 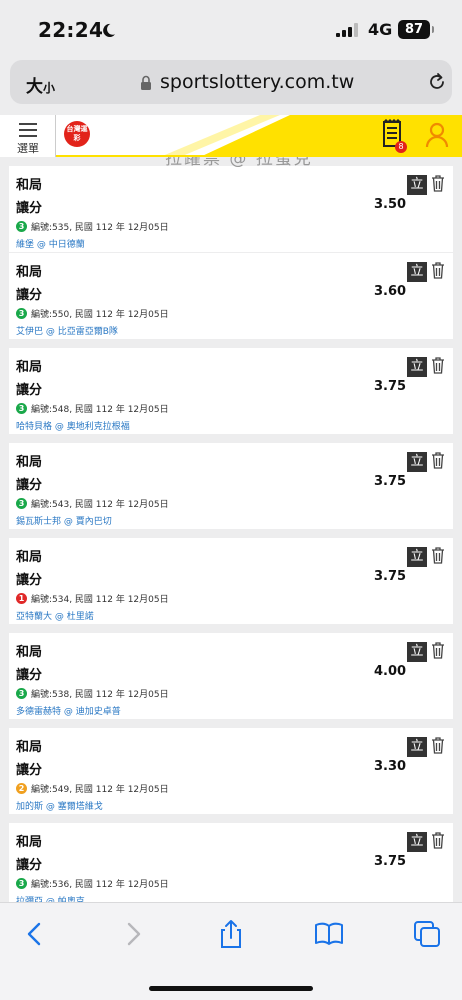 What do you see at coordinates (380, 29) in the screenshot?
I see `network-label: 4G` at bounding box center [380, 29].